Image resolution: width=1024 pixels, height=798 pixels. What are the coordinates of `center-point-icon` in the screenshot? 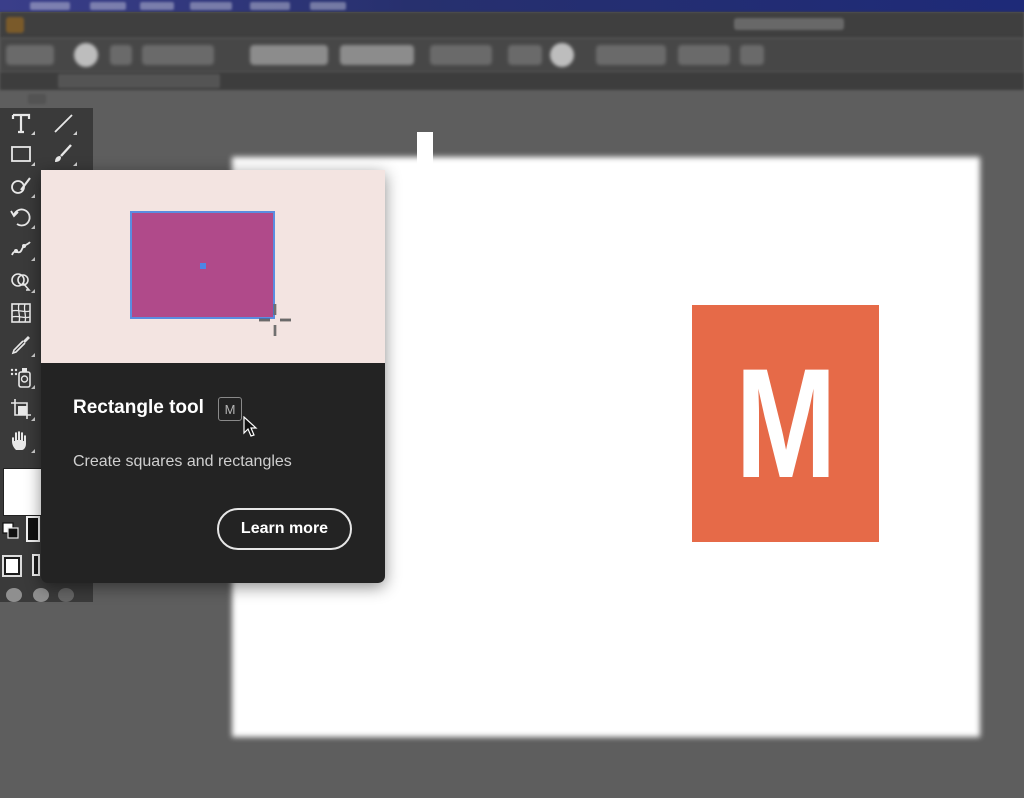 It's located at (203, 266).